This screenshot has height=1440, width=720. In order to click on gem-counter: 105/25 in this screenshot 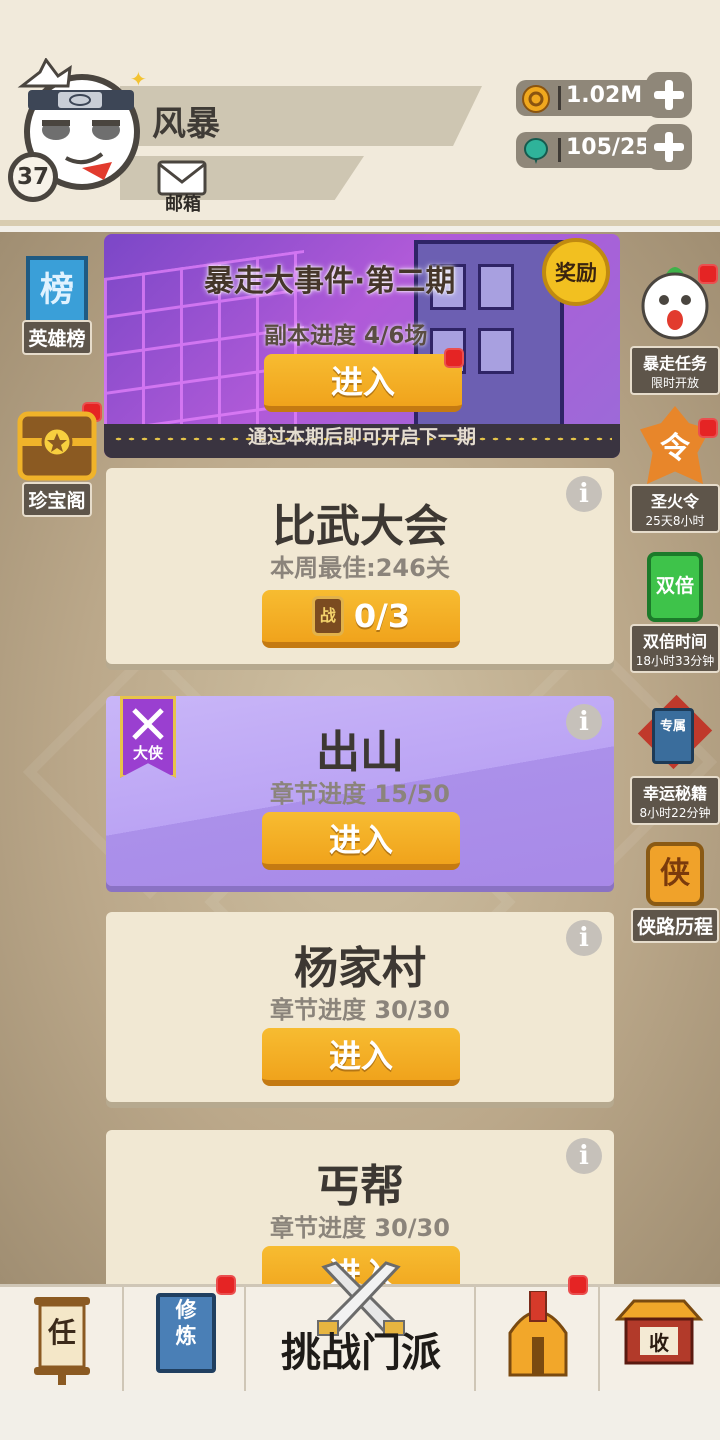, I will do `click(591, 150)`.